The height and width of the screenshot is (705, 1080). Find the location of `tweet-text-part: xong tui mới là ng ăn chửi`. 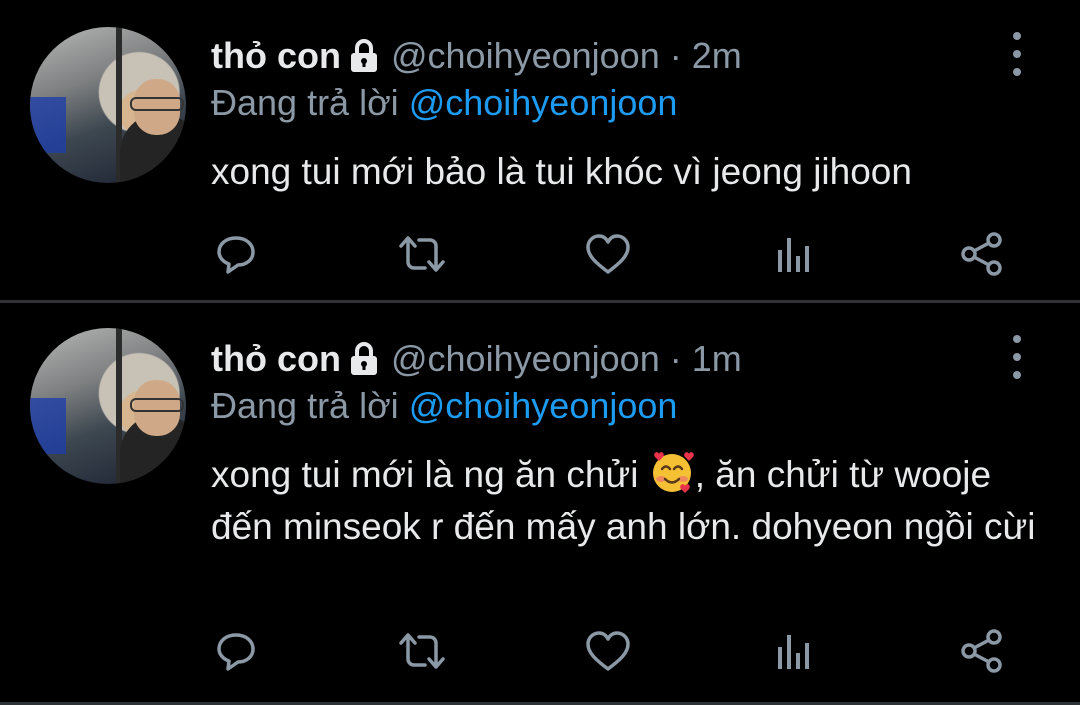

tweet-text-part: xong tui mới là ng ăn chửi is located at coordinates (430, 474).